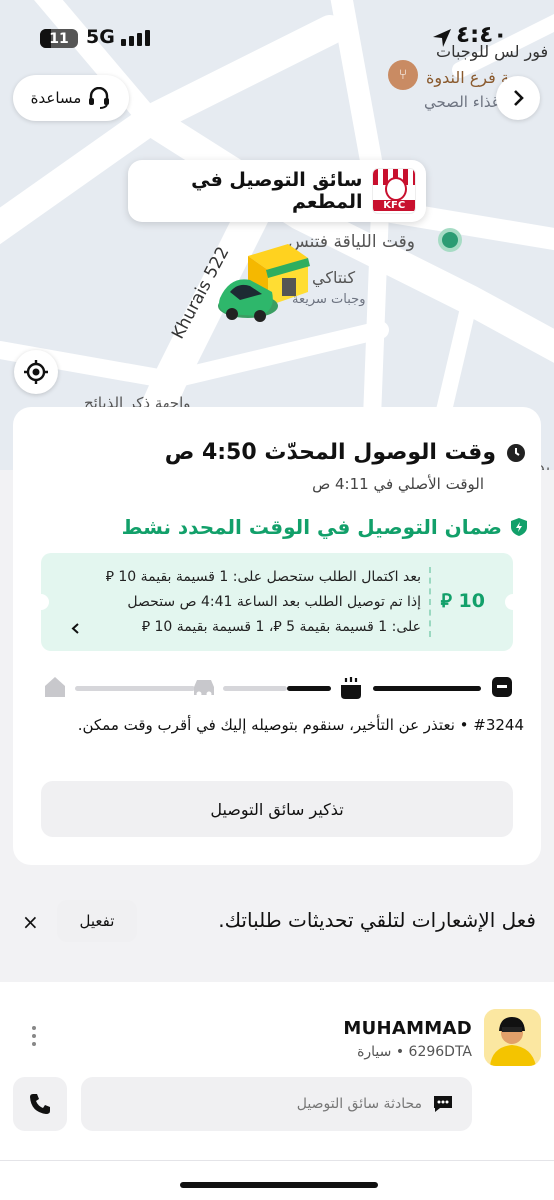 The width and height of the screenshot is (554, 1200). I want to click on poi-label-top-3: غذاء الصحي, so click(462, 102).